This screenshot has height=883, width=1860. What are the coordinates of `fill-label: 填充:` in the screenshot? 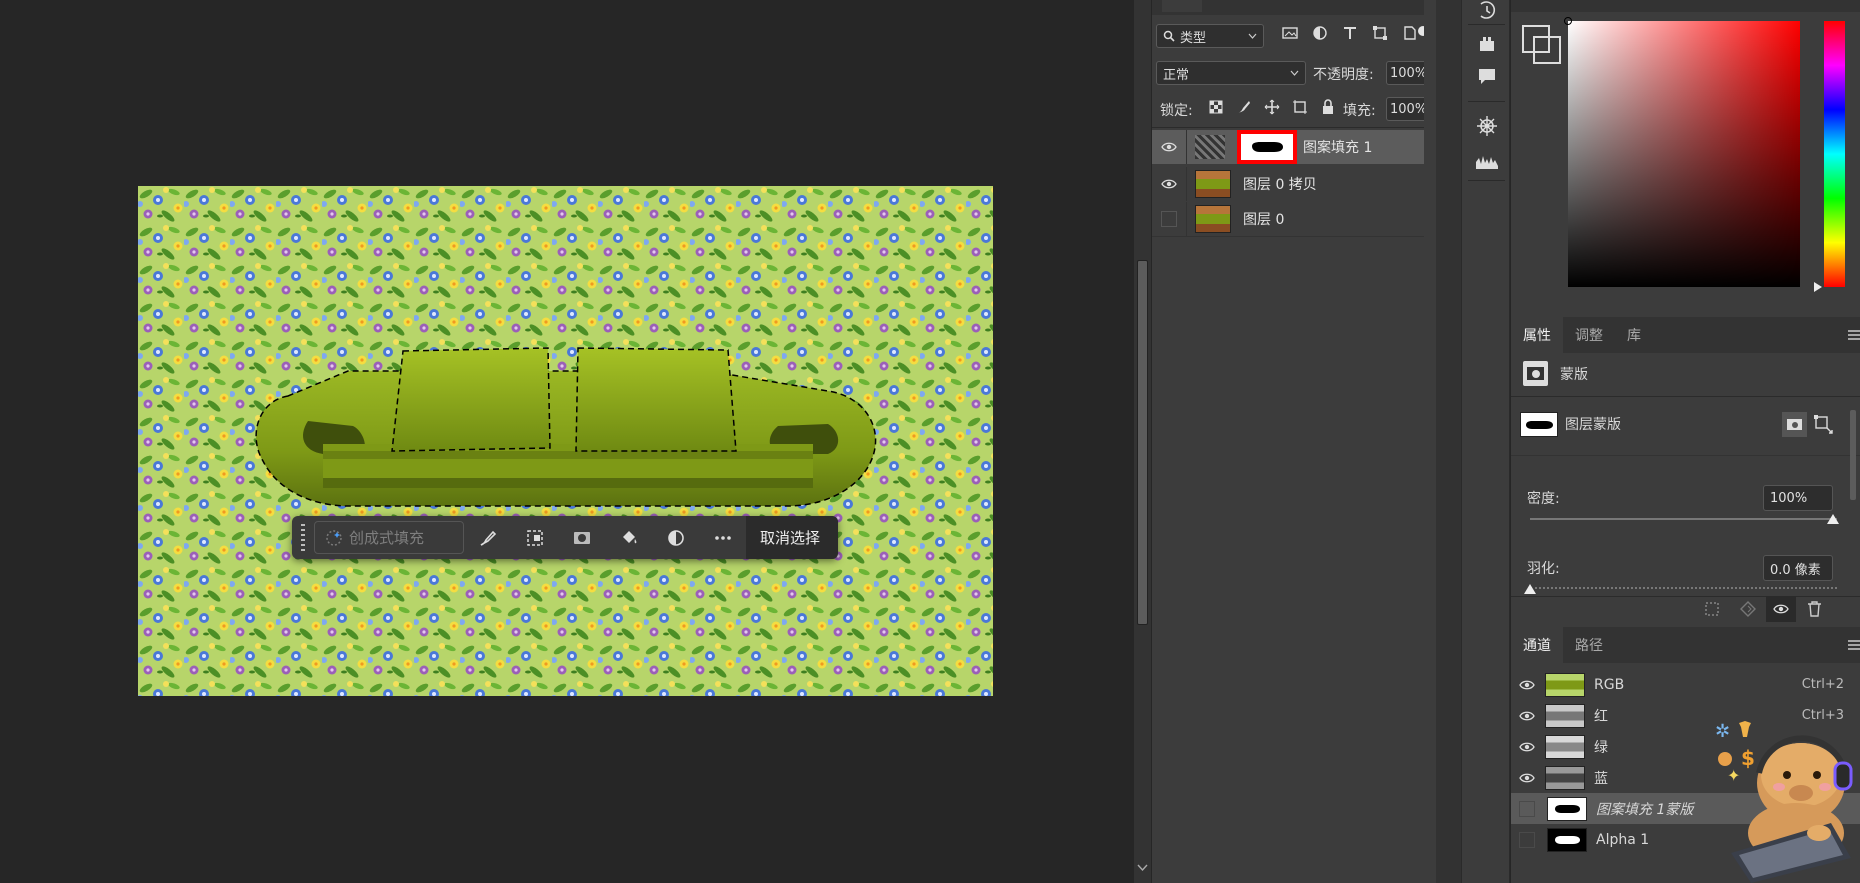 It's located at (1359, 111).